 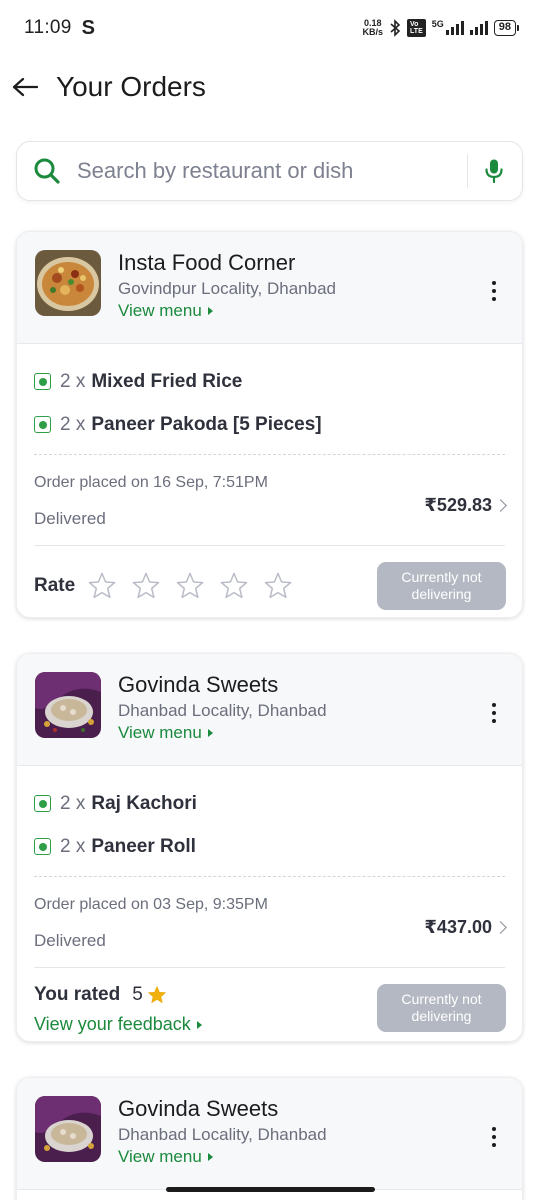 I want to click on order-placed-time: Order placed on 03 Sep, 9:35PM, so click(x=151, y=904).